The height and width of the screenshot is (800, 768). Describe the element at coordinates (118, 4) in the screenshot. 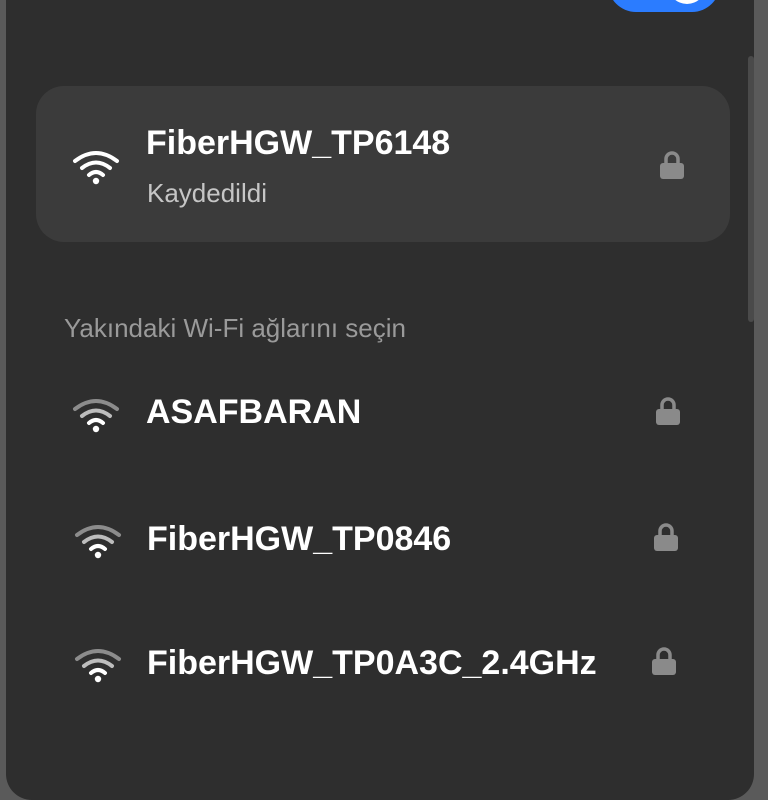

I see `page-title: Wi-Fi` at that location.